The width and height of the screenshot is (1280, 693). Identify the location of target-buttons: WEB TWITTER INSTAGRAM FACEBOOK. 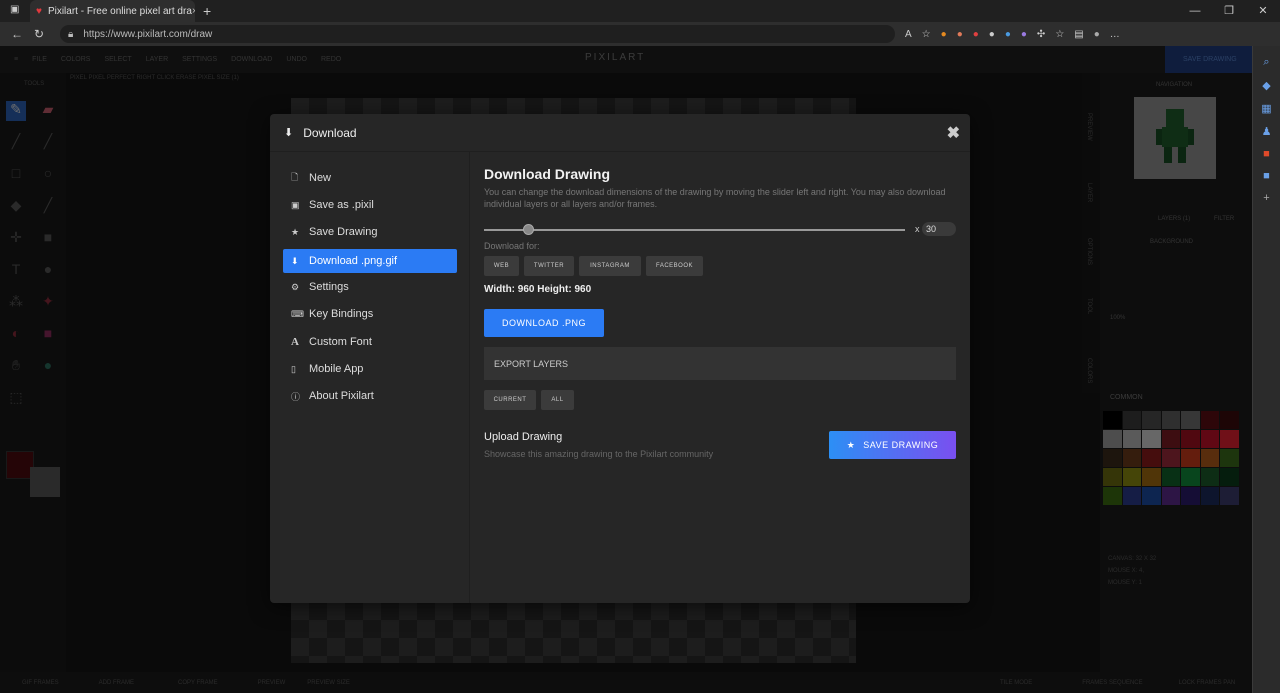
(593, 266).